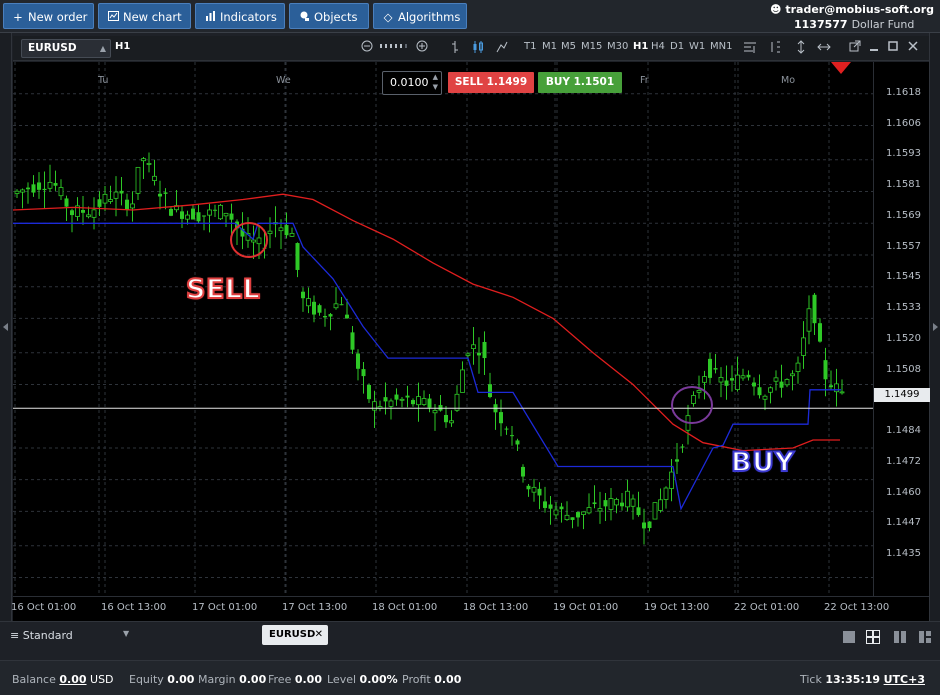 Image resolution: width=940 pixels, height=695 pixels. Describe the element at coordinates (767, 607) in the screenshot. I see `time-tick: 22 Oct 01:00` at that location.